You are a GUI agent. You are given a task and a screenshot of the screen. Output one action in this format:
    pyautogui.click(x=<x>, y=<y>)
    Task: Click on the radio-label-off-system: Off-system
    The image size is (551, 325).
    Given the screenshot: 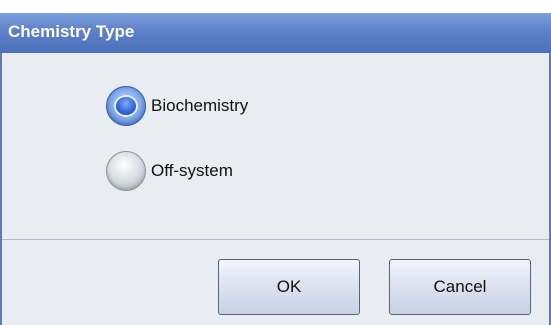 What is the action you would take?
    pyautogui.click(x=192, y=170)
    